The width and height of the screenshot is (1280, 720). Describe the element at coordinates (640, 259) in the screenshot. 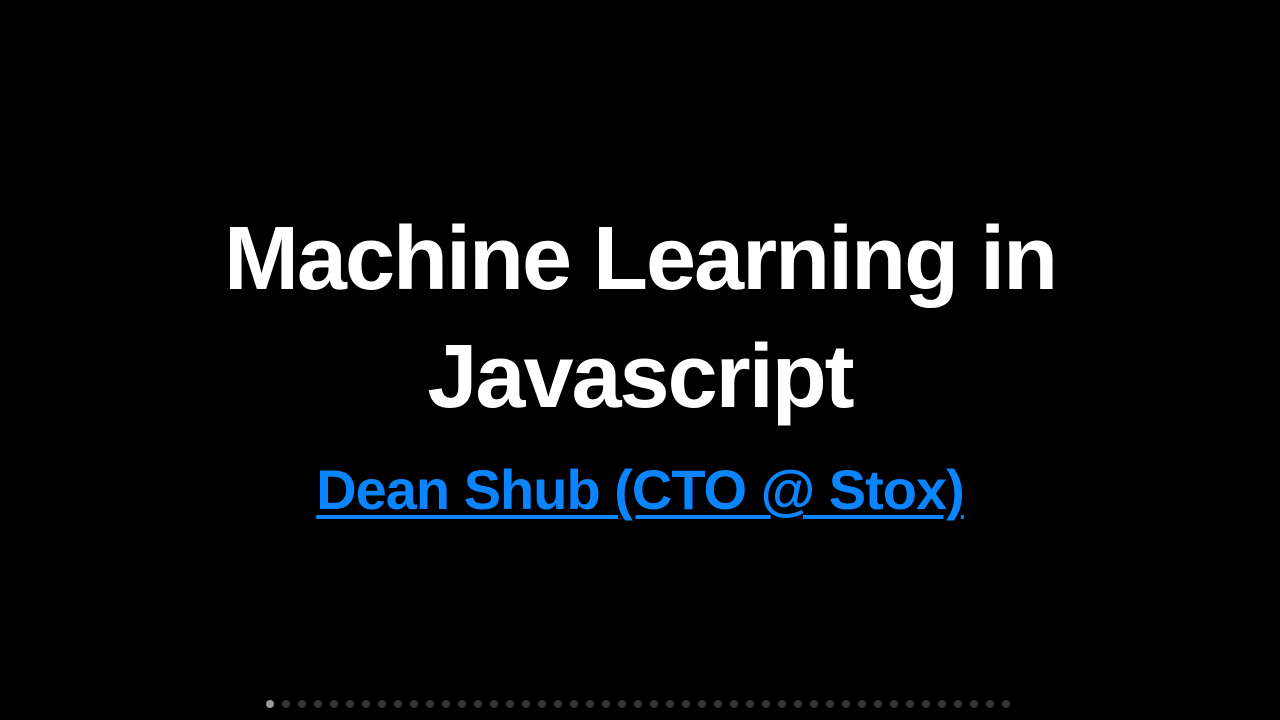

I see `slide-title-line-1: Machine Learning in` at that location.